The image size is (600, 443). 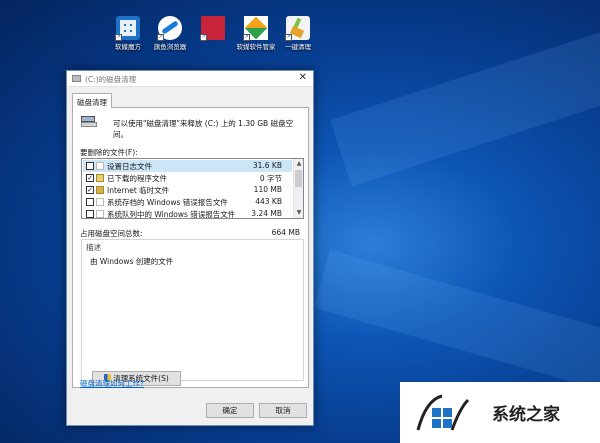 What do you see at coordinates (255, 28) in the screenshot?
I see `software-manager-icon: ↗` at bounding box center [255, 28].